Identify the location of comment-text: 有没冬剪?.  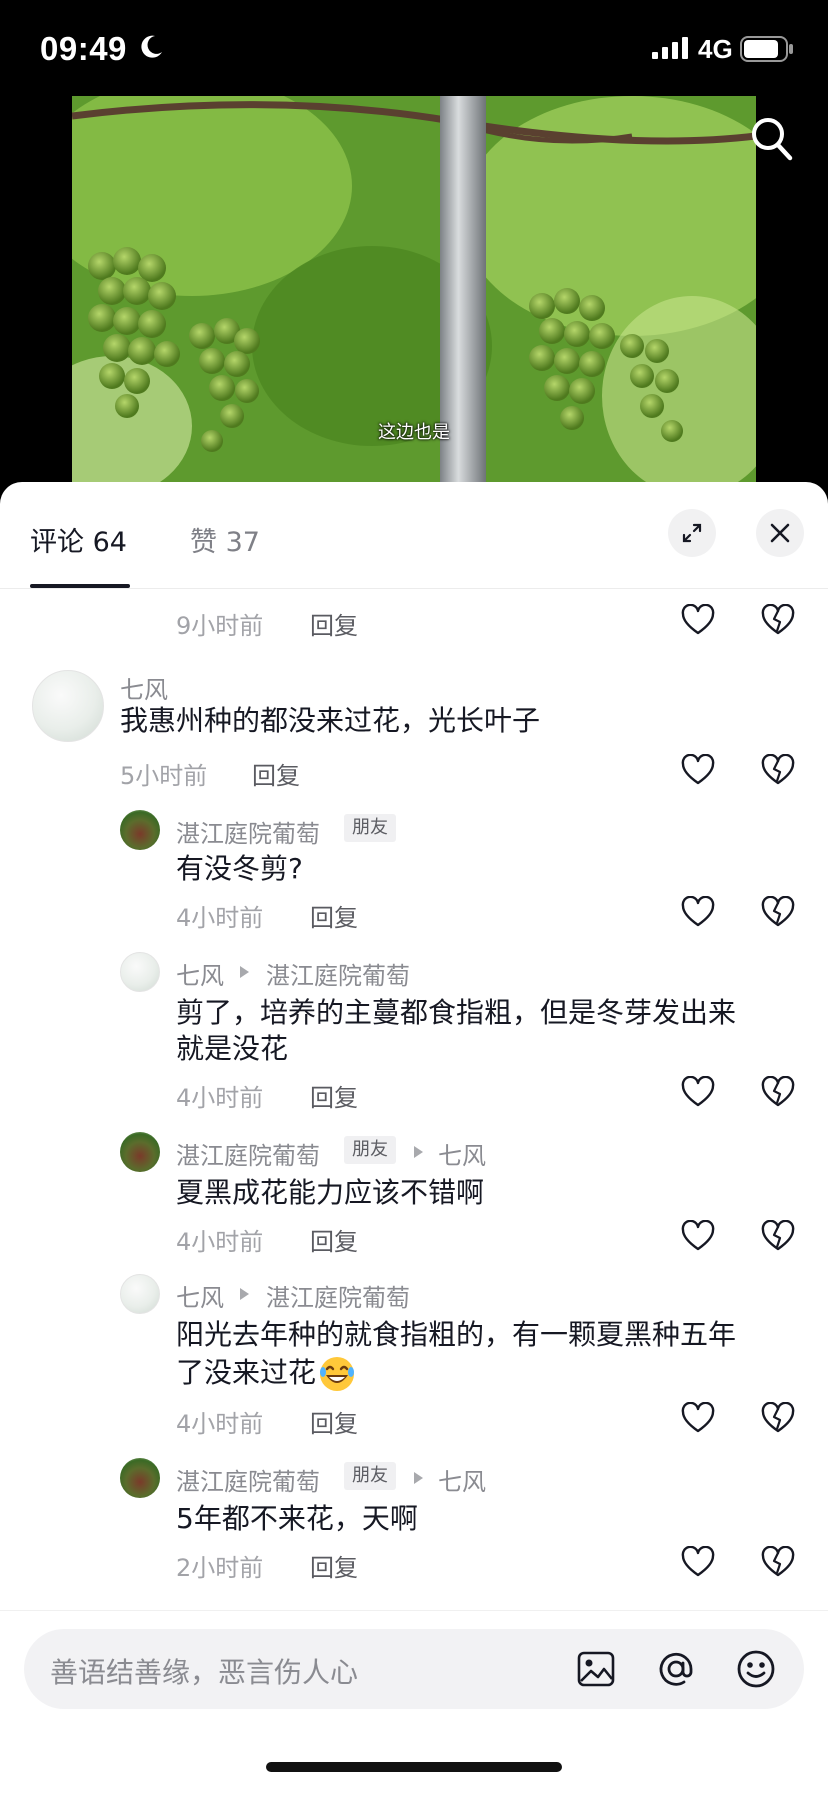
(239, 868).